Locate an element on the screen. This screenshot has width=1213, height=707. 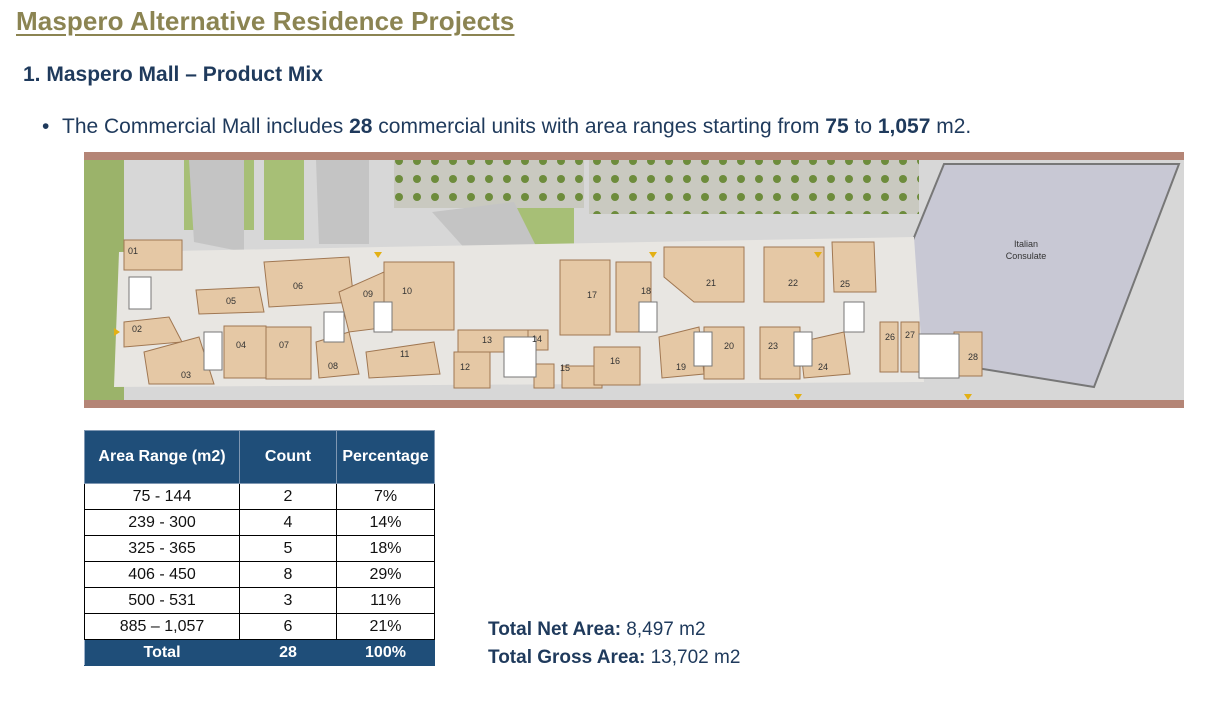
table-cell: 7% is located at coordinates (385, 496).